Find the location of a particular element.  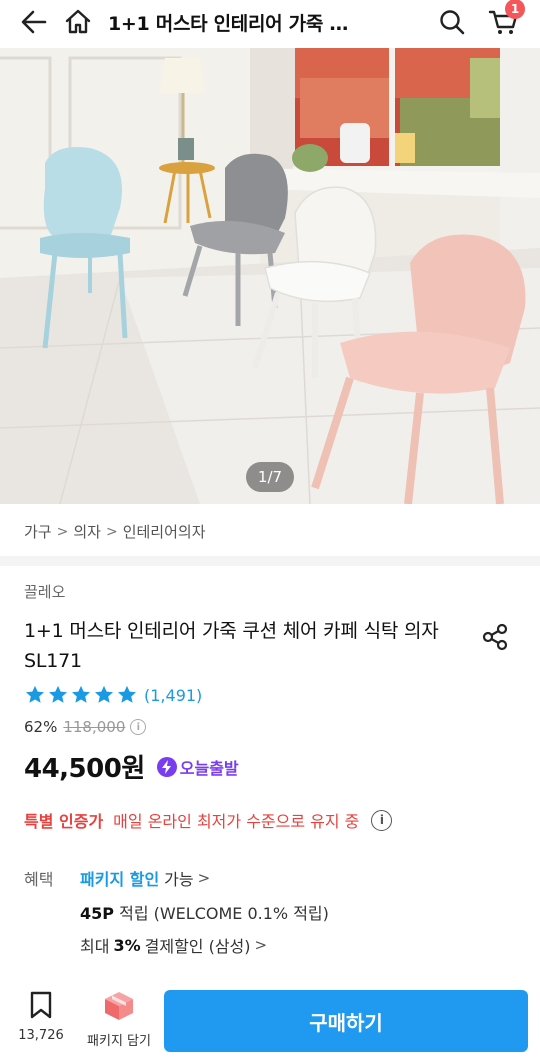

package-discount-link: 패키지 할인 가능 > is located at coordinates (145, 878).